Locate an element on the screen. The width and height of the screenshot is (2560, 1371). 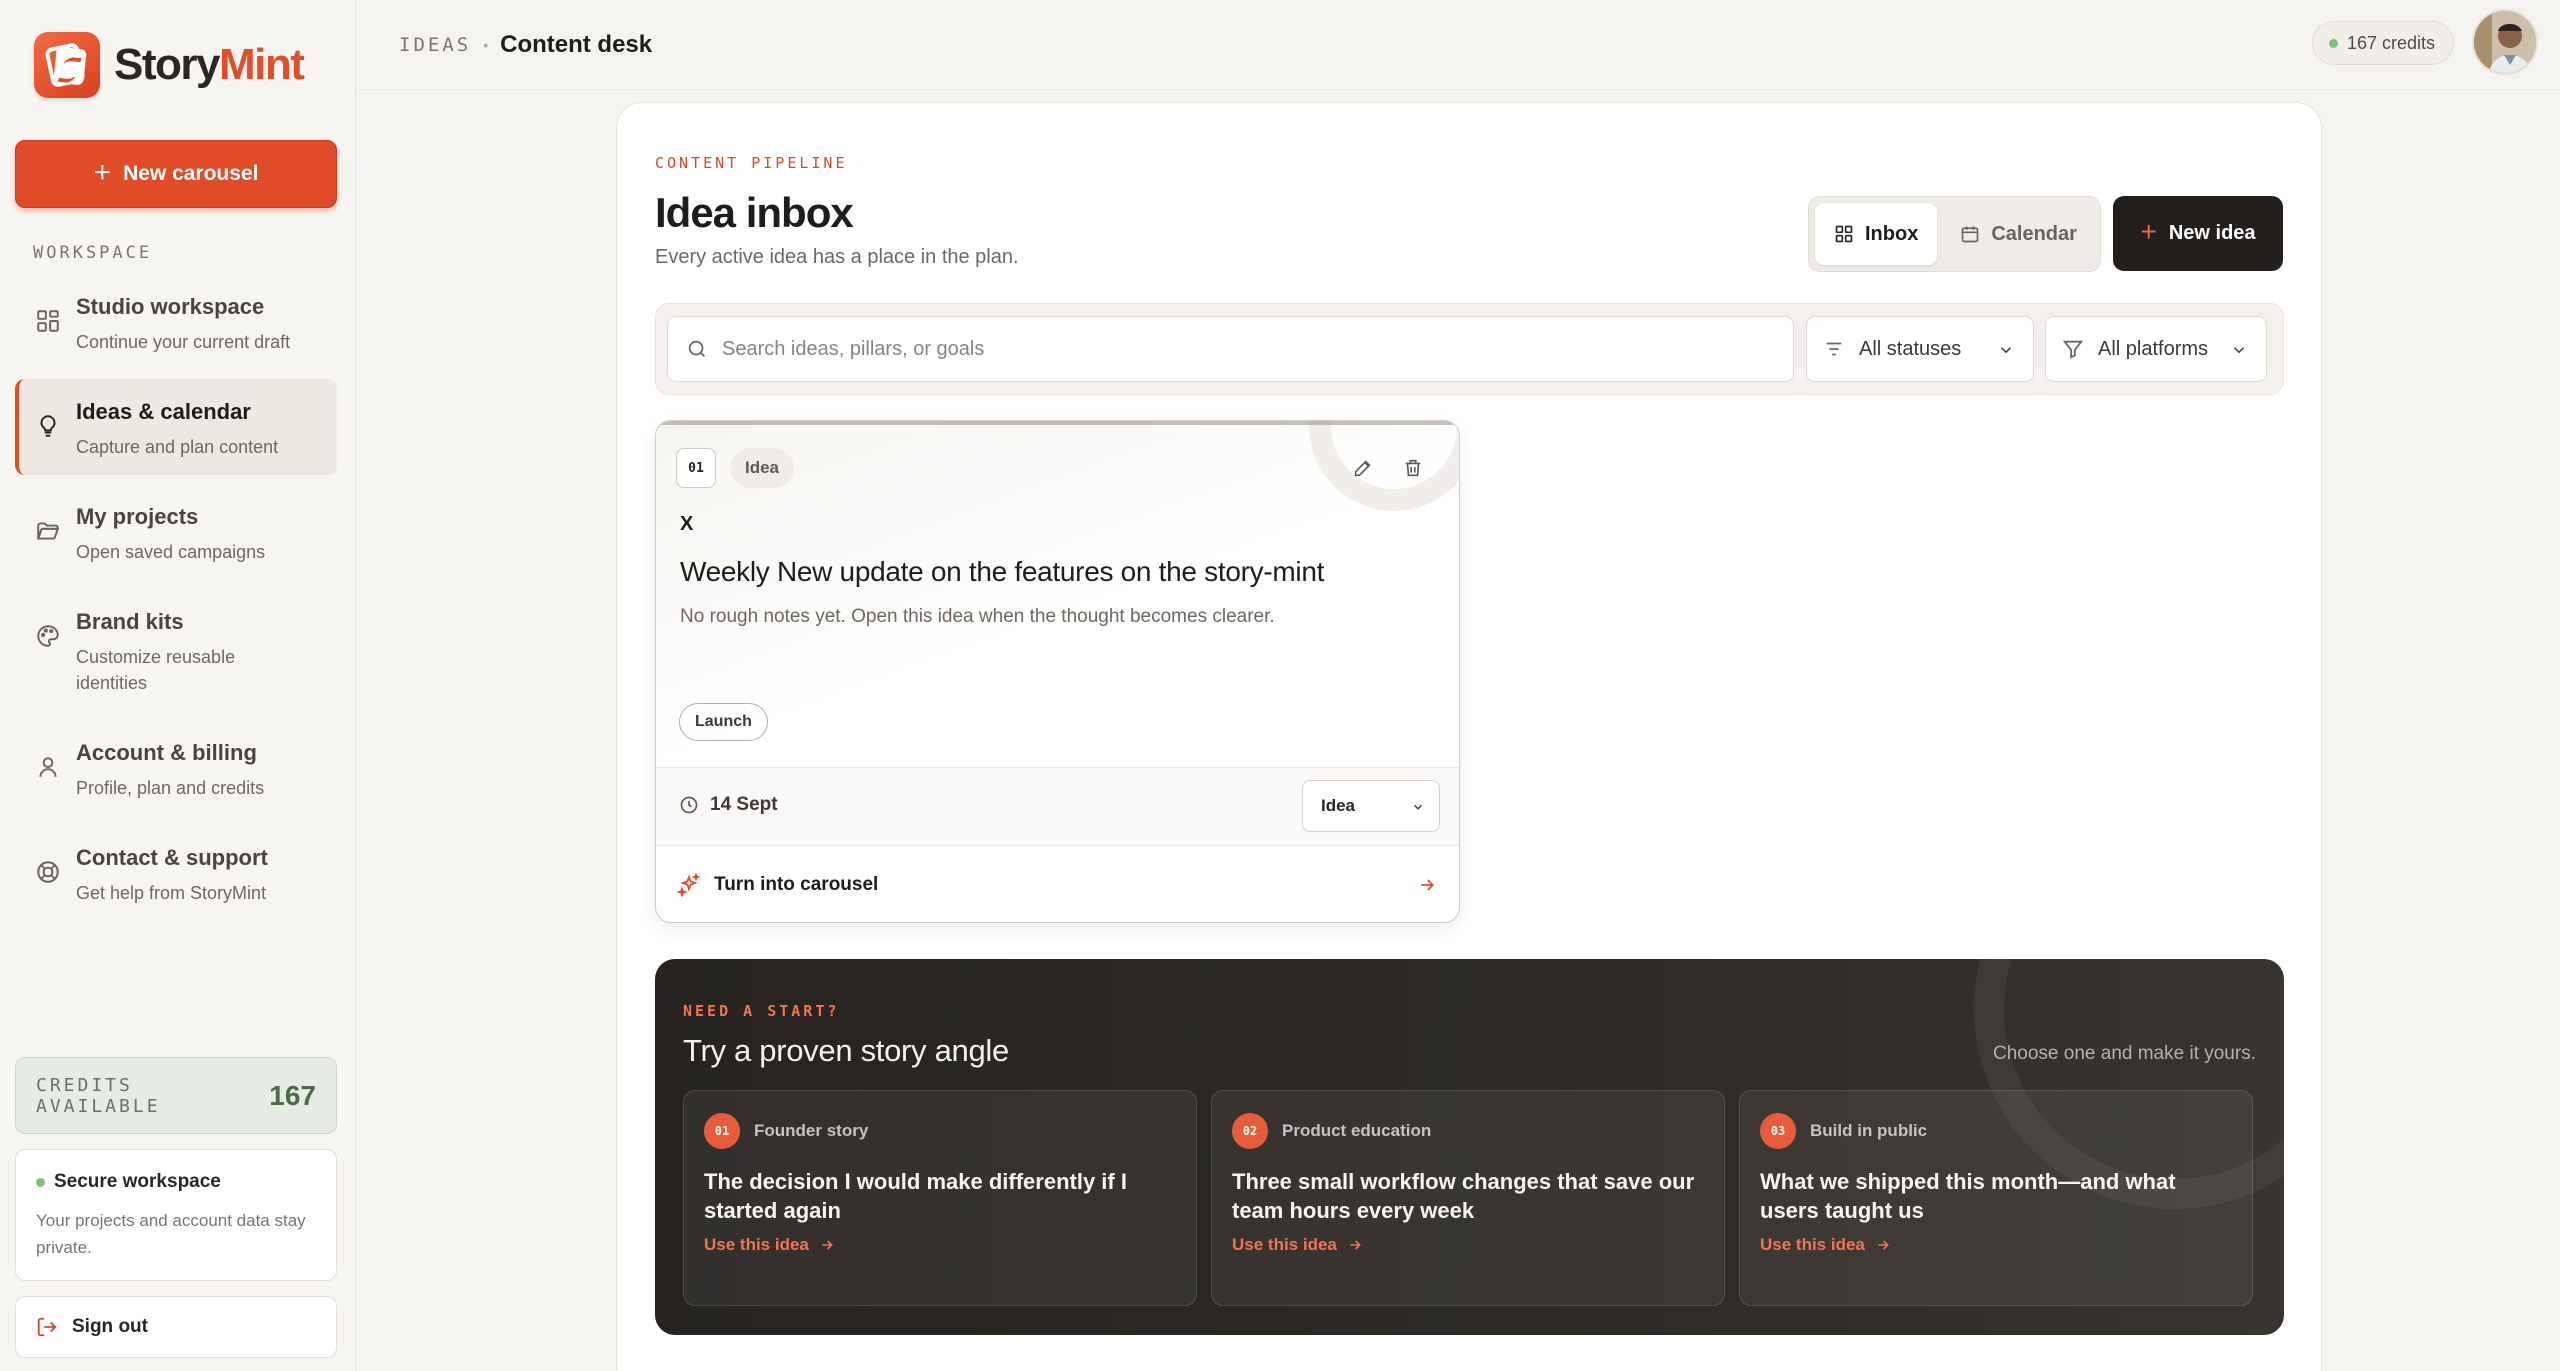
breadcrumb-section: IDEAS is located at coordinates (435, 45).